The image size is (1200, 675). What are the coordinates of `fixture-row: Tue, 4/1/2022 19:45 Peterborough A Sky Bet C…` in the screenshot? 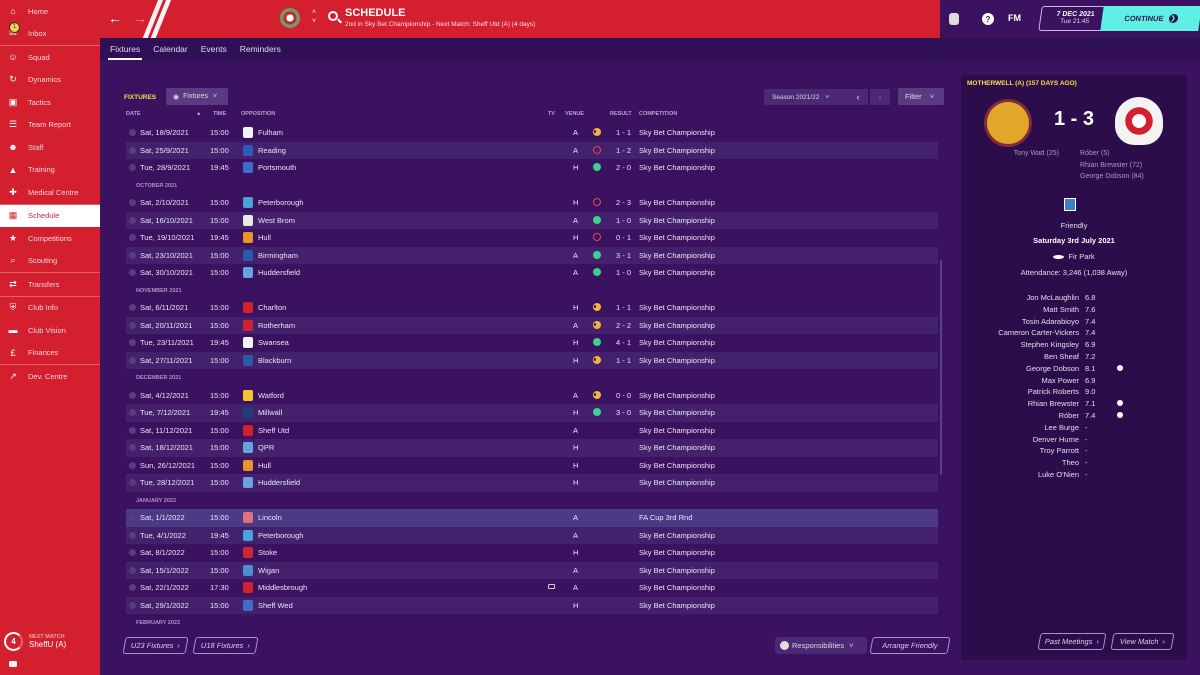 It's located at (532, 535).